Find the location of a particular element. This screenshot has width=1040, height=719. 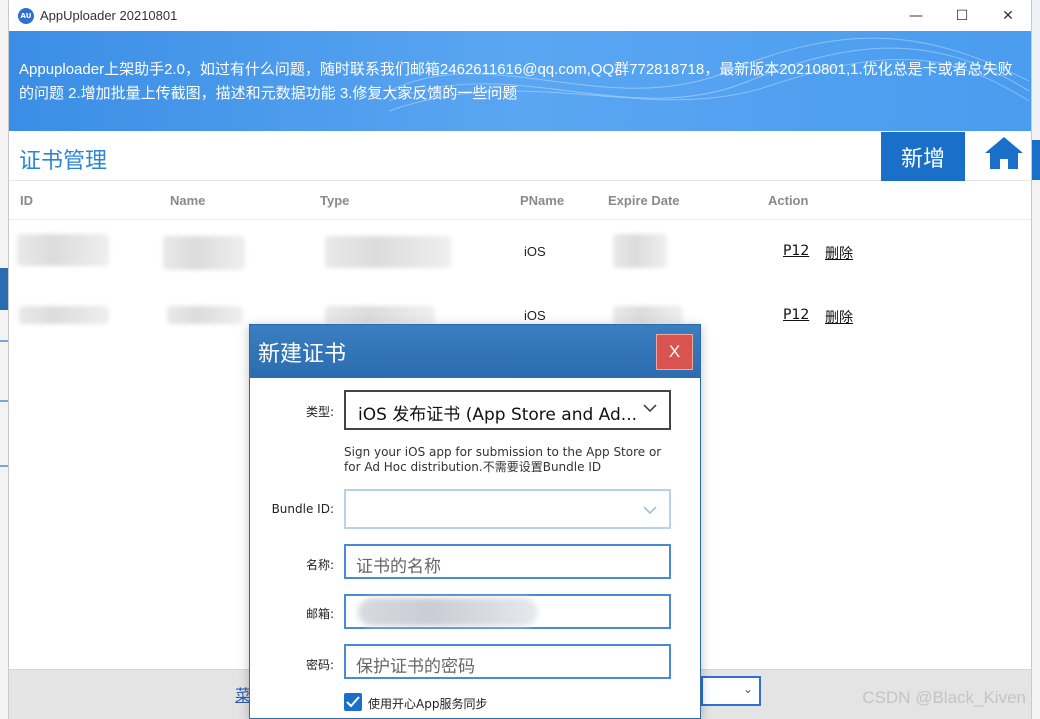

bundle-id-label: Bundle ID: is located at coordinates (302, 509).